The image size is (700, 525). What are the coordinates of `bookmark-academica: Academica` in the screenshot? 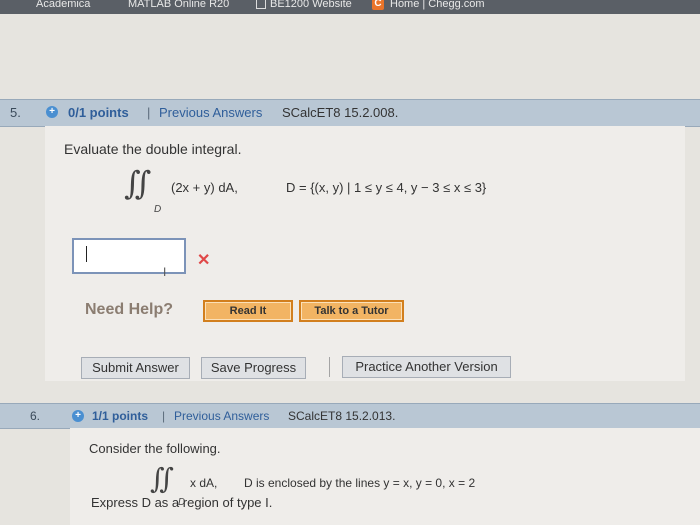 It's located at (63, 5).